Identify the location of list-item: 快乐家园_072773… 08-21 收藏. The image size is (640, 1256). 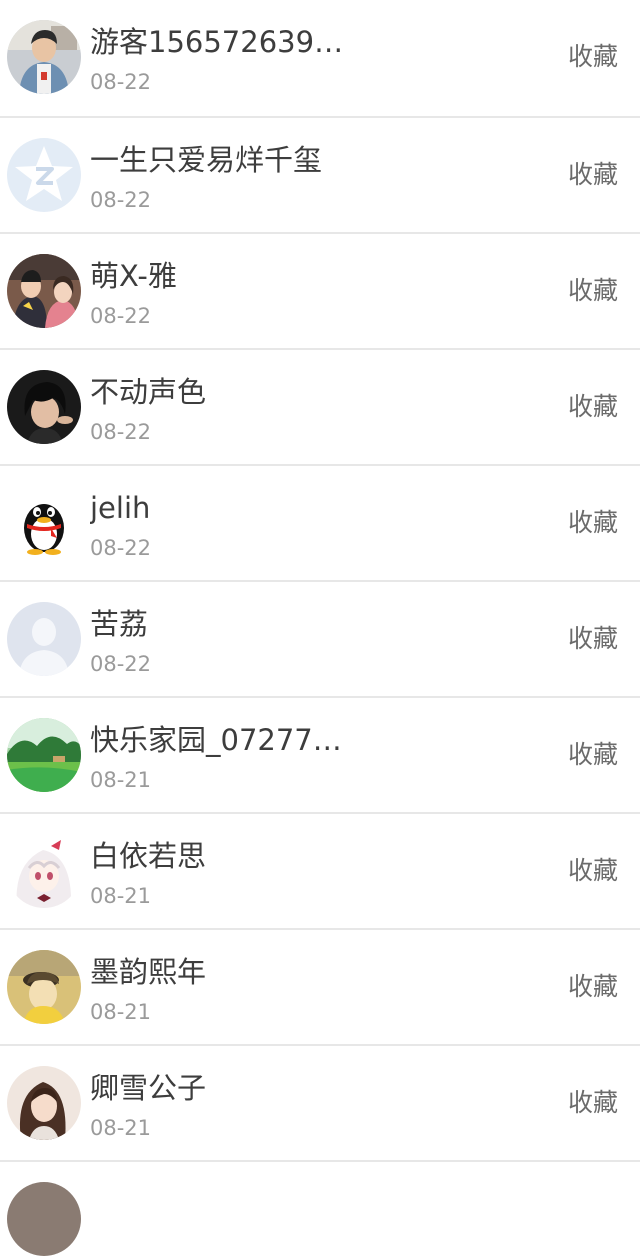
(320, 754).